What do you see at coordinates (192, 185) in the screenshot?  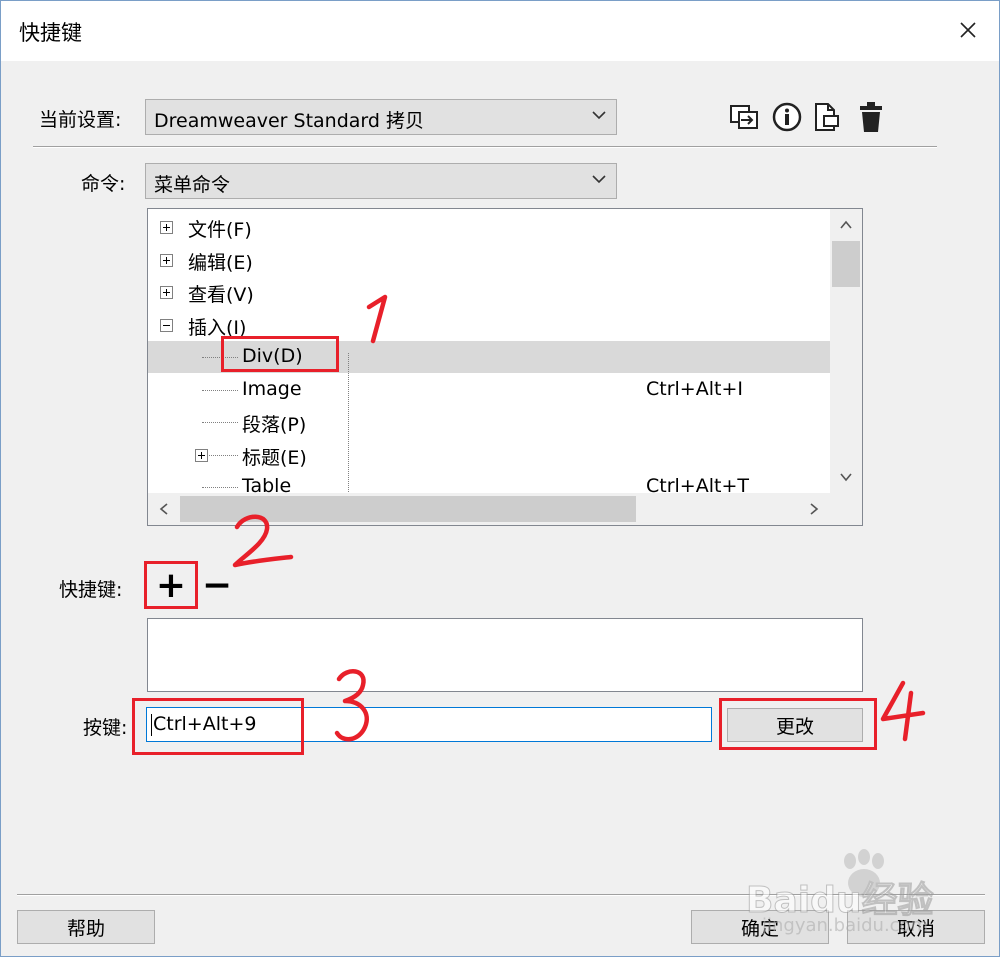 I see `commands-value: 菜单命令` at bounding box center [192, 185].